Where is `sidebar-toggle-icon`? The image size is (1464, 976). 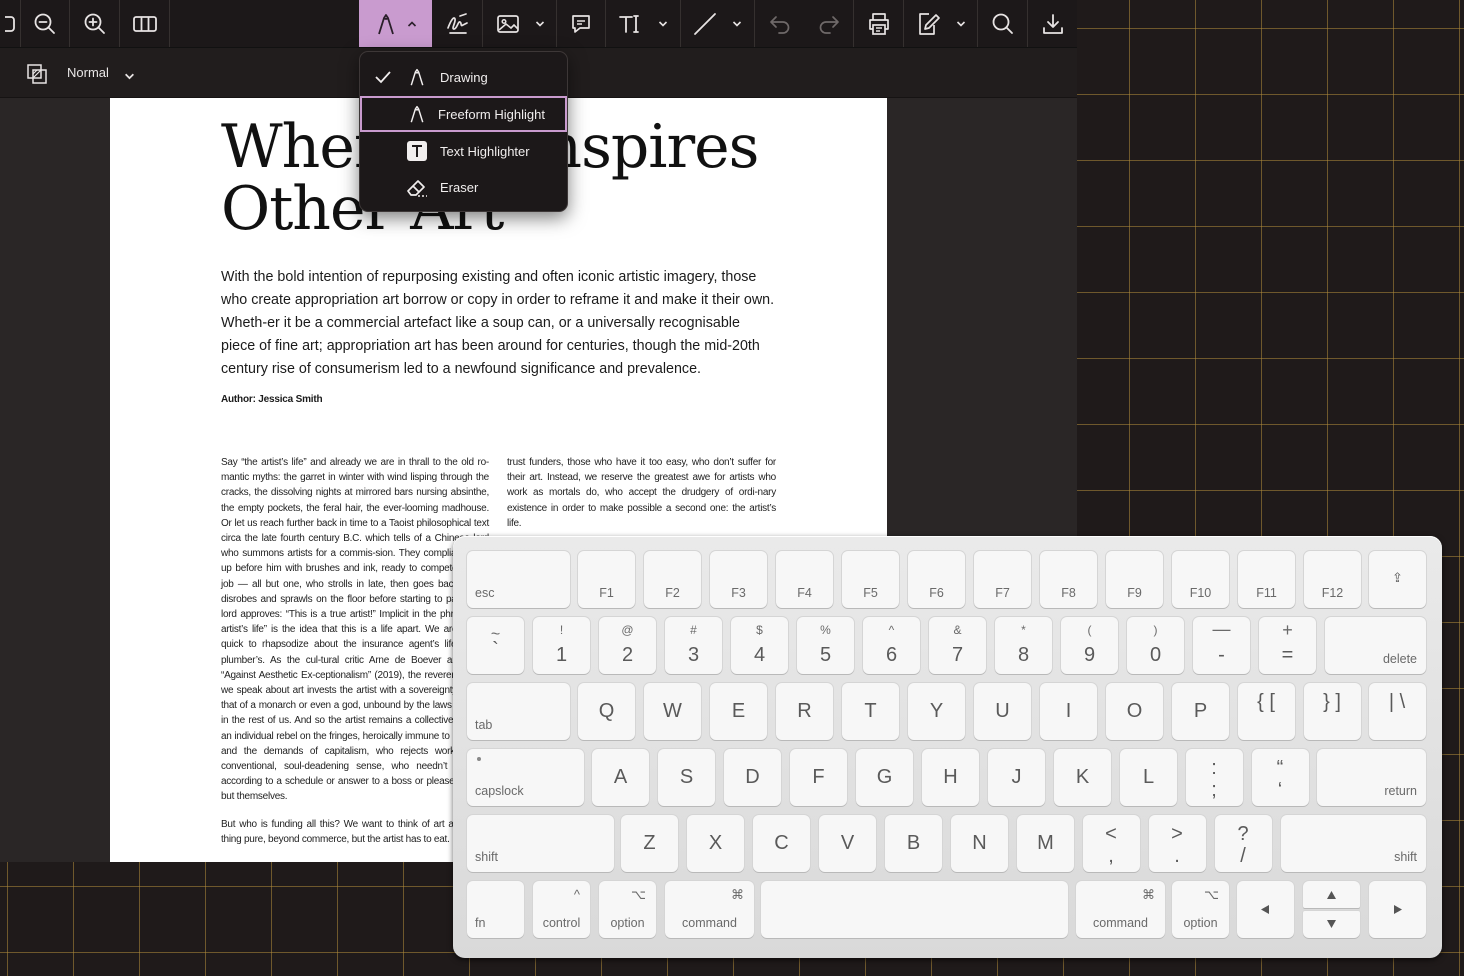
sidebar-toggle-icon is located at coordinates (10, 23).